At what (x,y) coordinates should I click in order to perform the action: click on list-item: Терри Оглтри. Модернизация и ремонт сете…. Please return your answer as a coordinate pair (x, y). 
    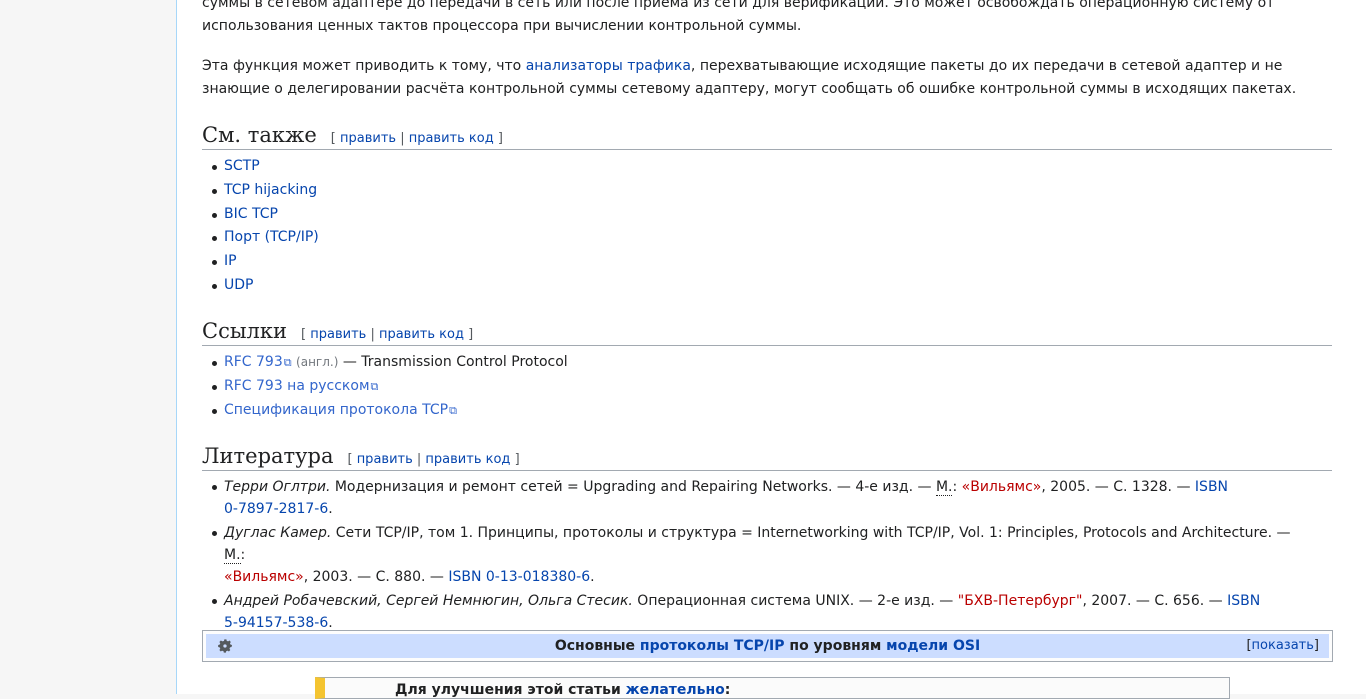
    Looking at the image, I should click on (757, 498).